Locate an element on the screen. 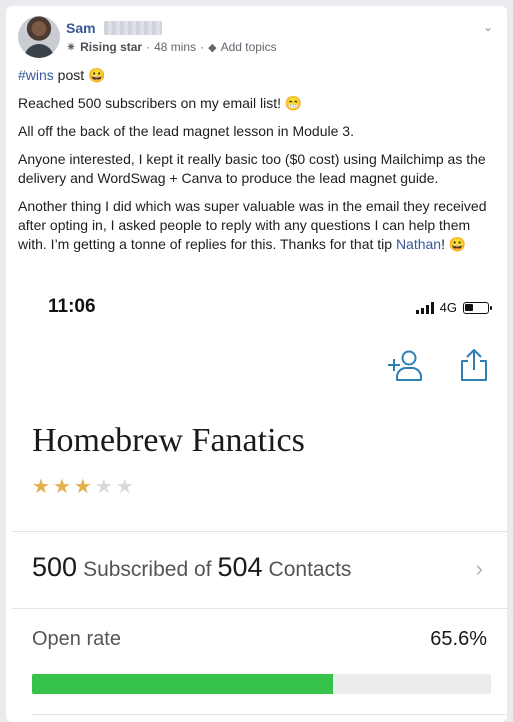  status-time: 11:06 is located at coordinates (72, 306).